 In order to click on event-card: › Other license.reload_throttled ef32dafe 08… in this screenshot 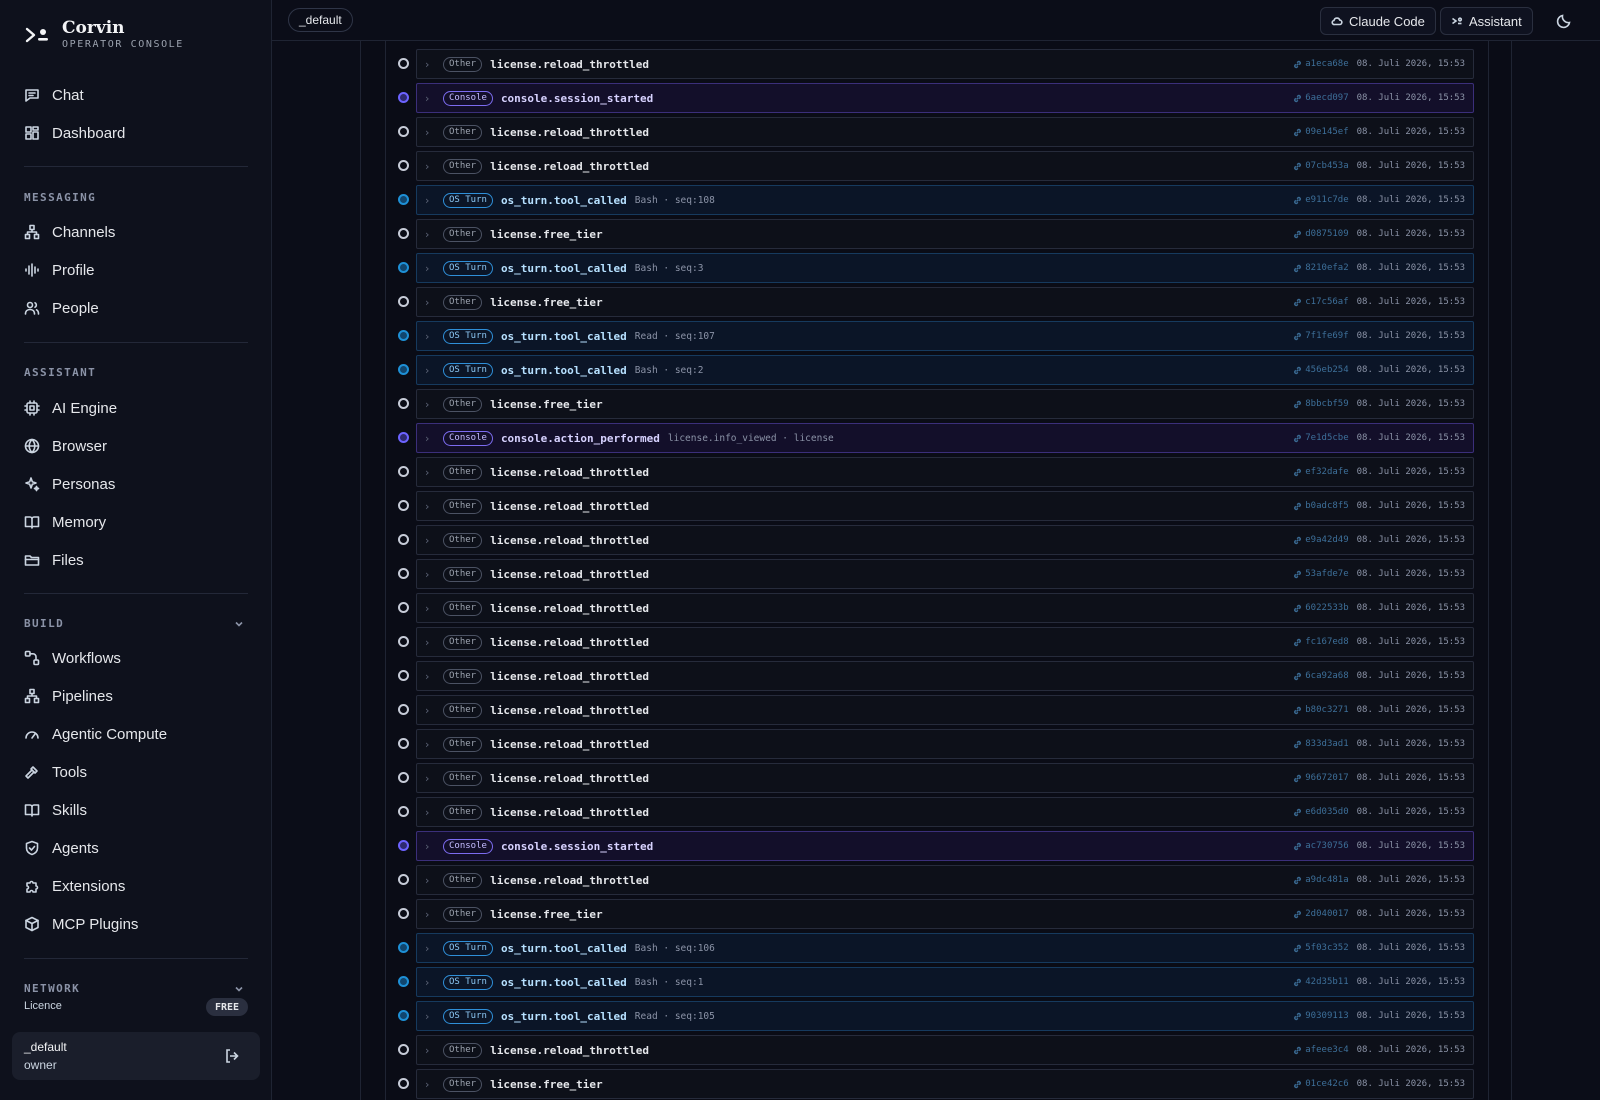, I will do `click(945, 472)`.